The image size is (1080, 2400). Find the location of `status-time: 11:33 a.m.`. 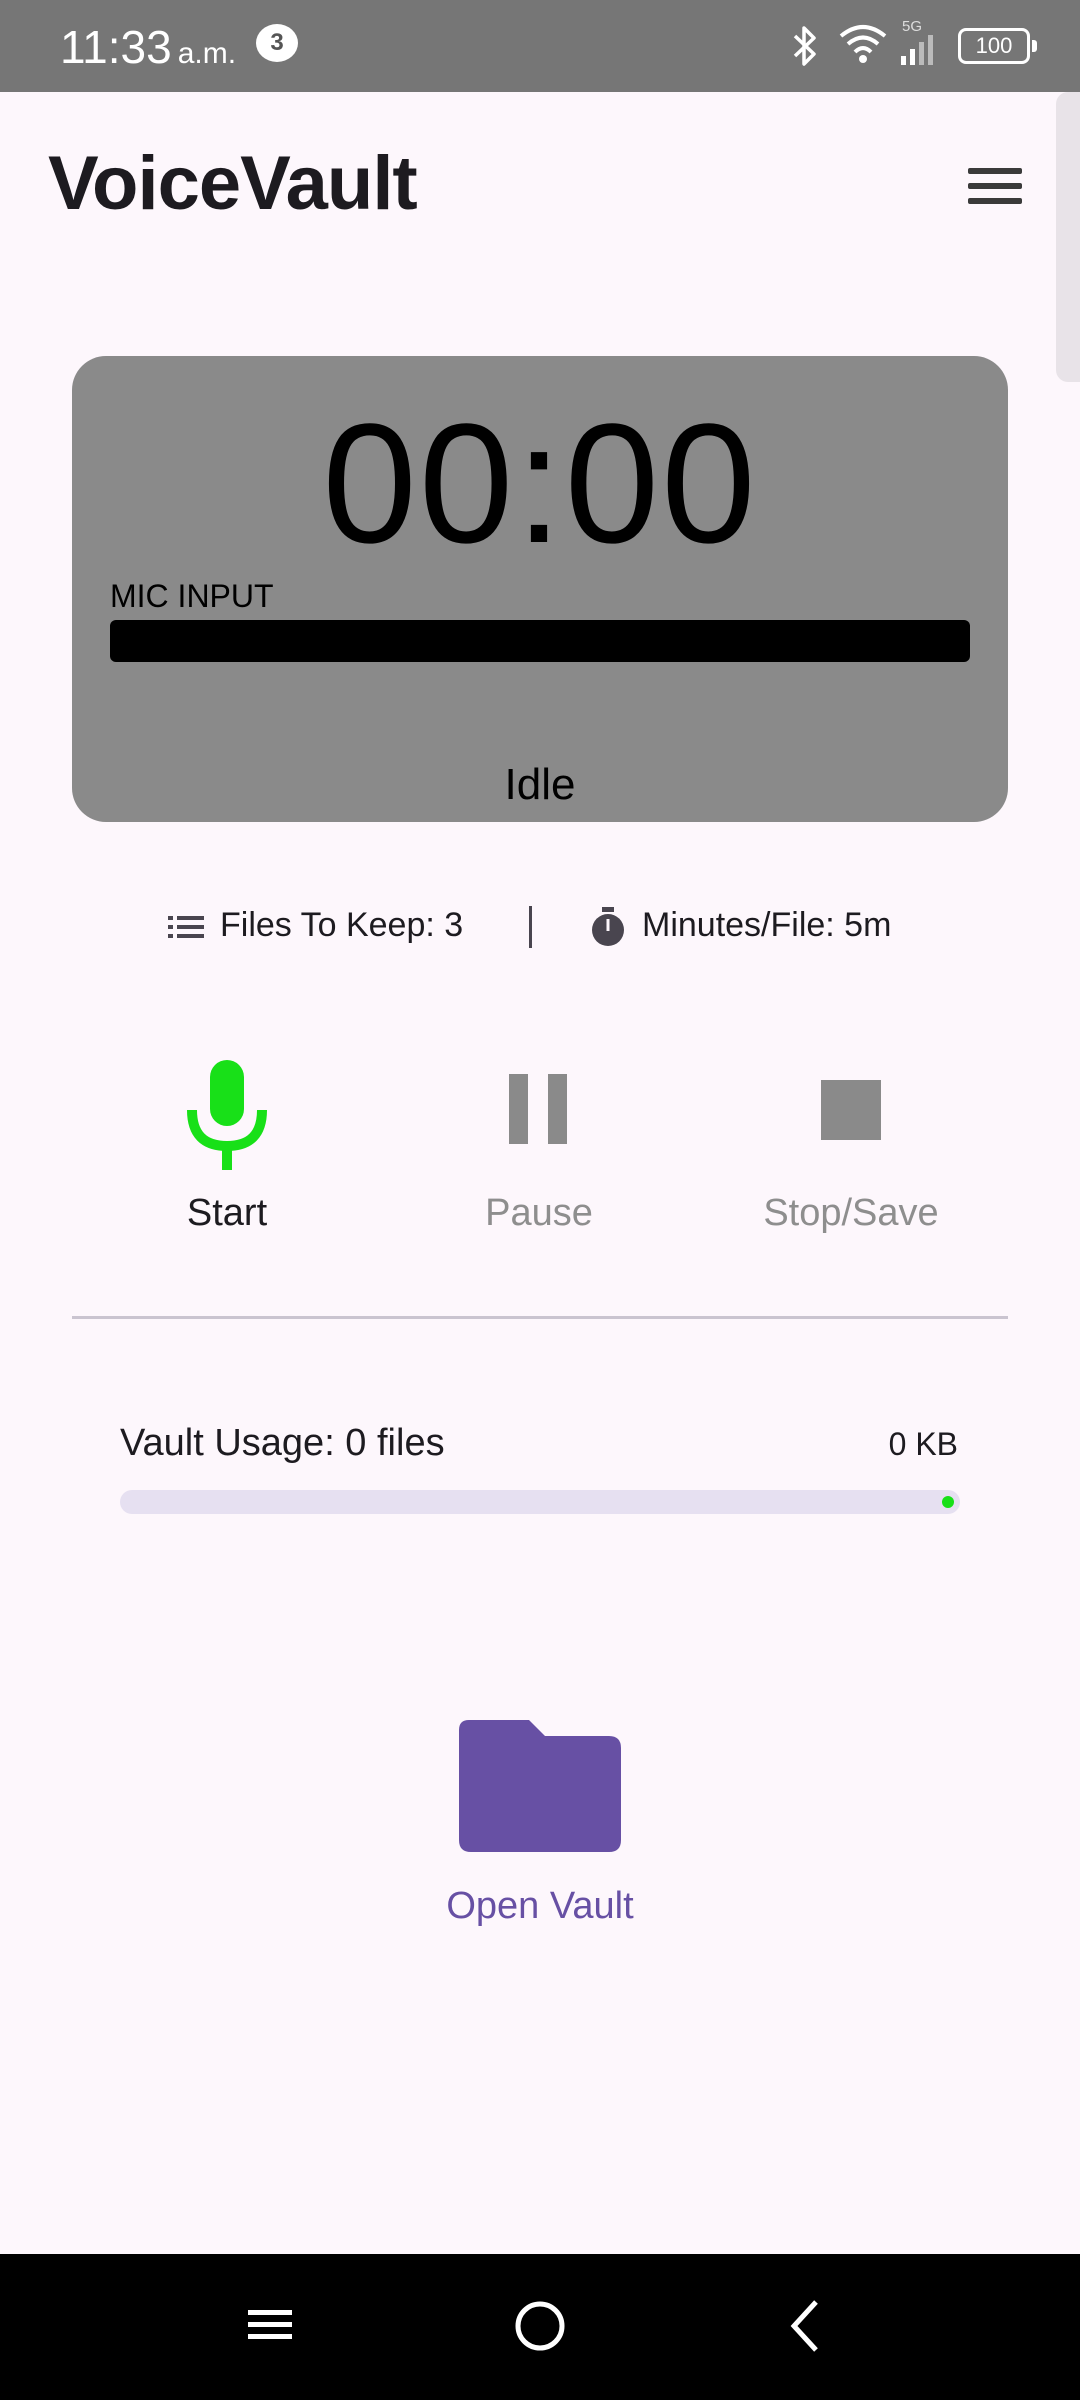

status-time: 11:33 a.m. is located at coordinates (148, 47).